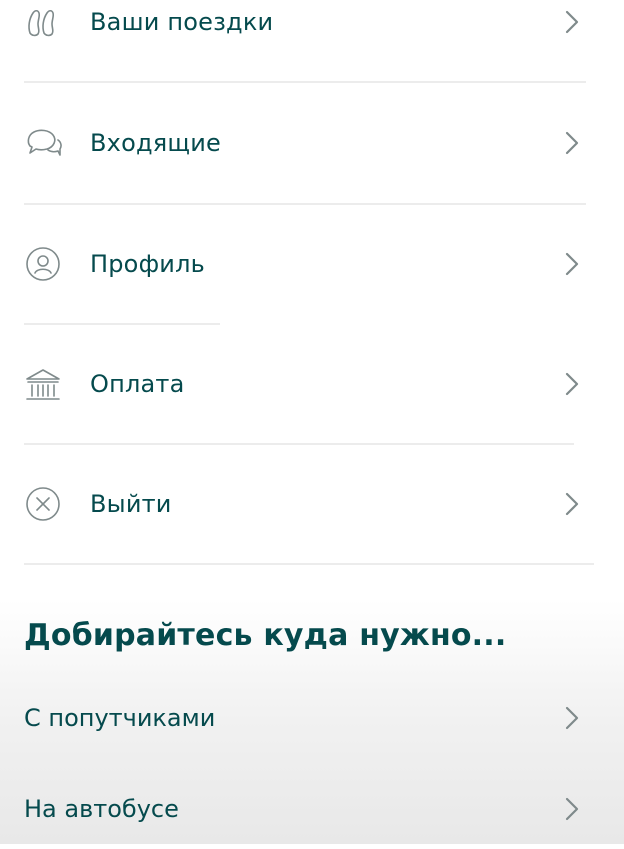 The width and height of the screenshot is (624, 849). I want to click on menu-item-label: Входящие, so click(155, 143).